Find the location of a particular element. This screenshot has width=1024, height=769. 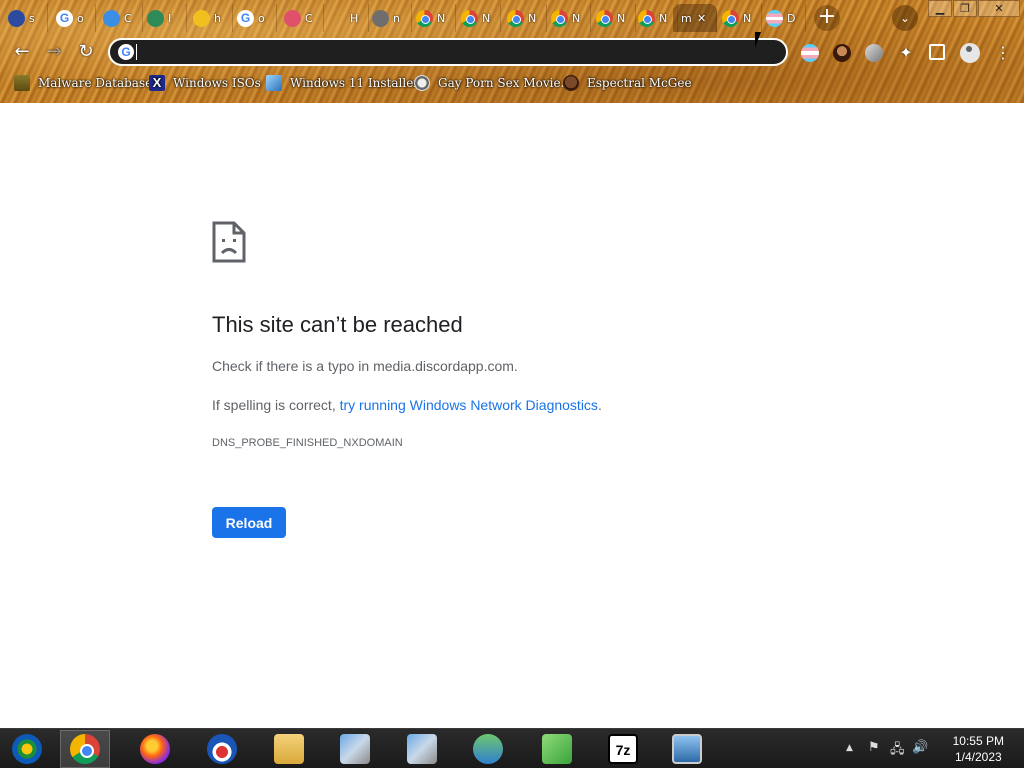

bookmark-windows-isos: X Windows ISOs is located at coordinates (205, 83).